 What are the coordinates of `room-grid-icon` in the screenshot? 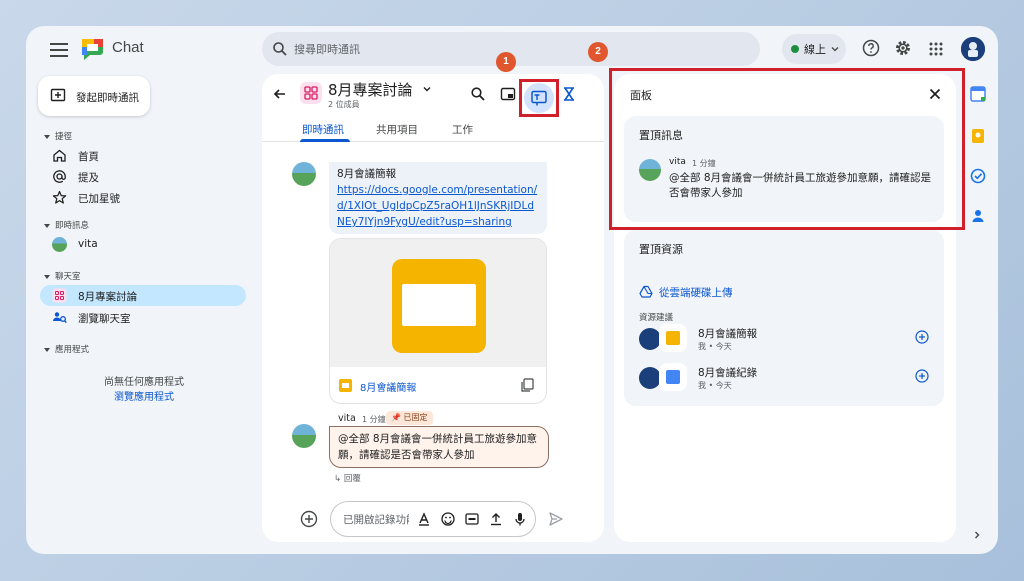 It's located at (311, 93).